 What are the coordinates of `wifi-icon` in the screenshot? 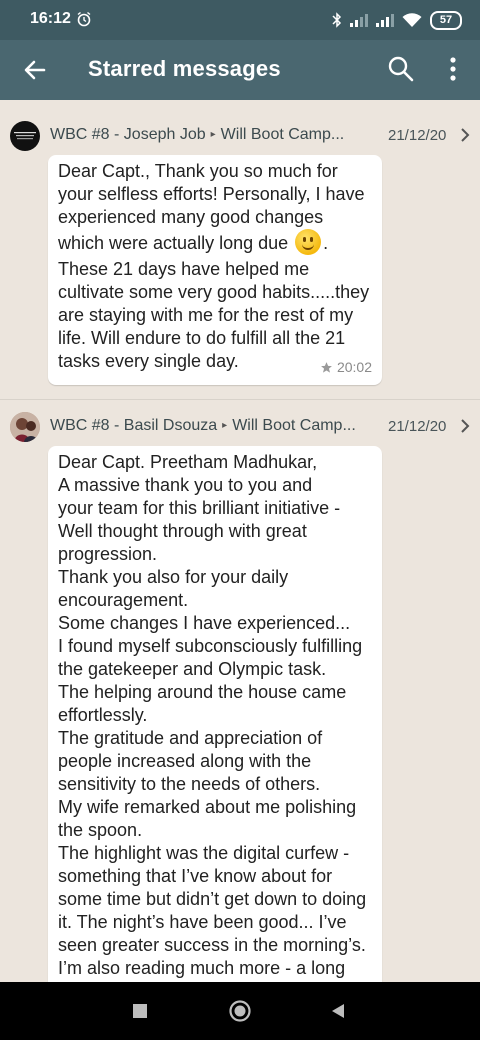 It's located at (412, 19).